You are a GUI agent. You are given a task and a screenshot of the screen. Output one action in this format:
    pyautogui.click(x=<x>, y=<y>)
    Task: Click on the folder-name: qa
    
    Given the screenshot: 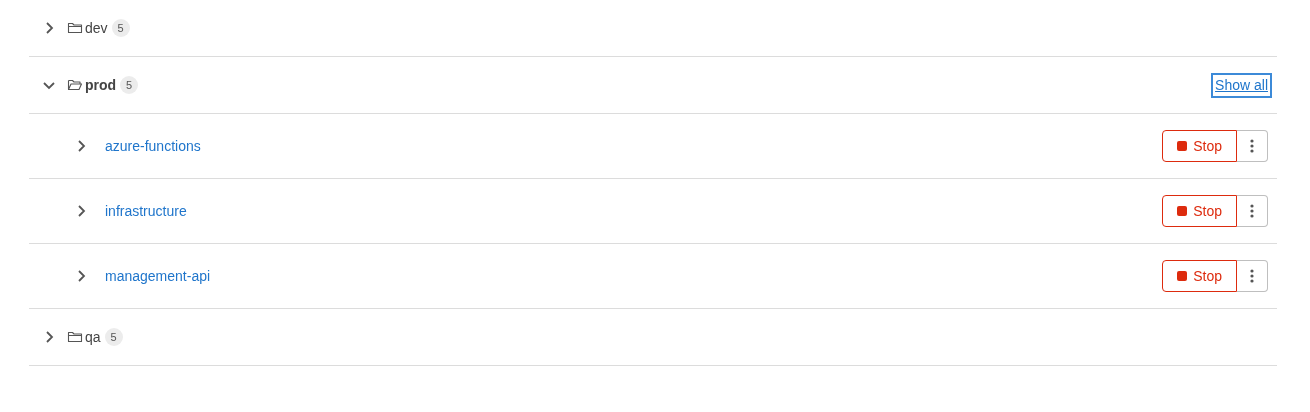 What is the action you would take?
    pyautogui.click(x=93, y=337)
    